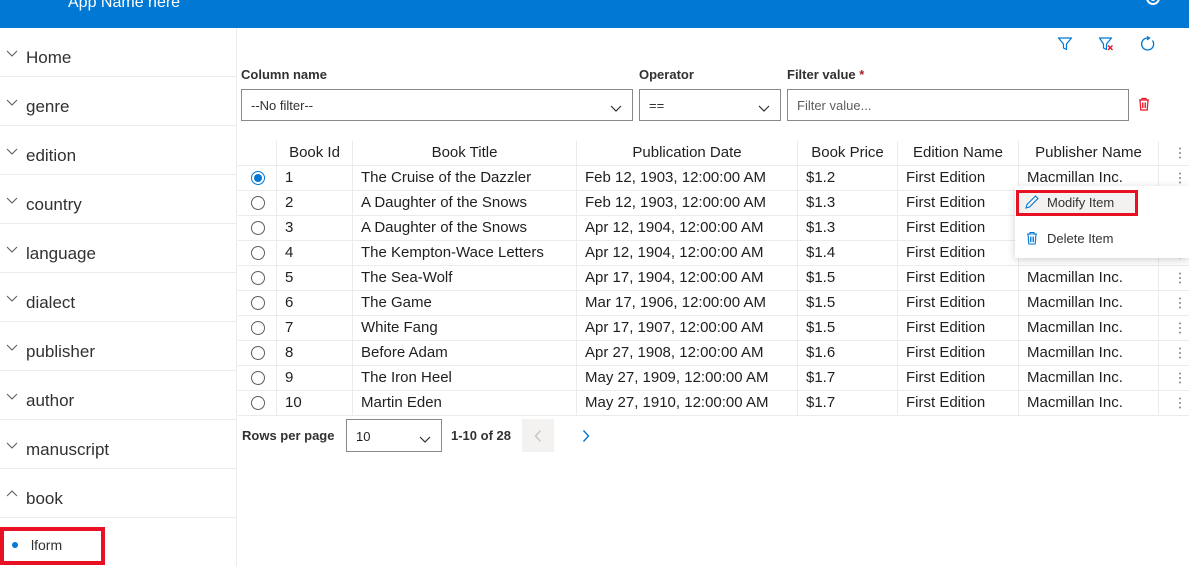 This screenshot has height=566, width=1189. What do you see at coordinates (594, 14) in the screenshot?
I see `app-header: App Name here` at bounding box center [594, 14].